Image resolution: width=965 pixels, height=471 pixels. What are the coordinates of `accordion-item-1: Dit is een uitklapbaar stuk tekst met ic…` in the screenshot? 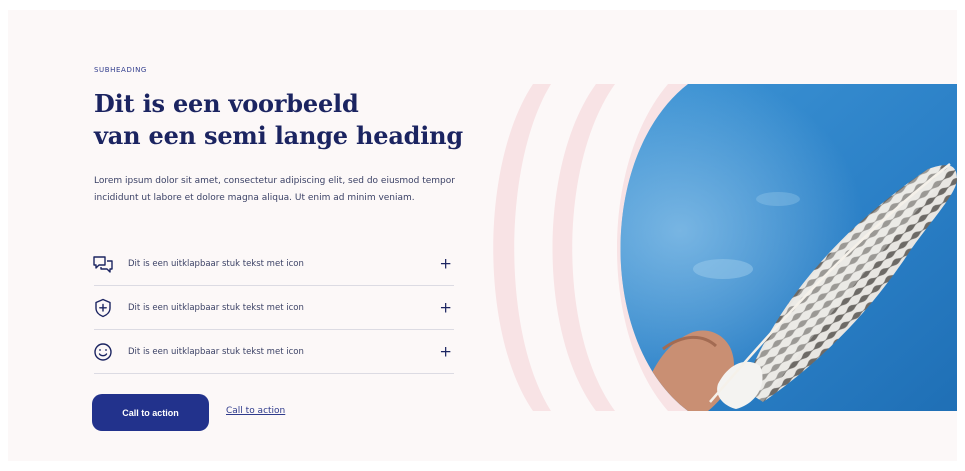 It's located at (273, 264).